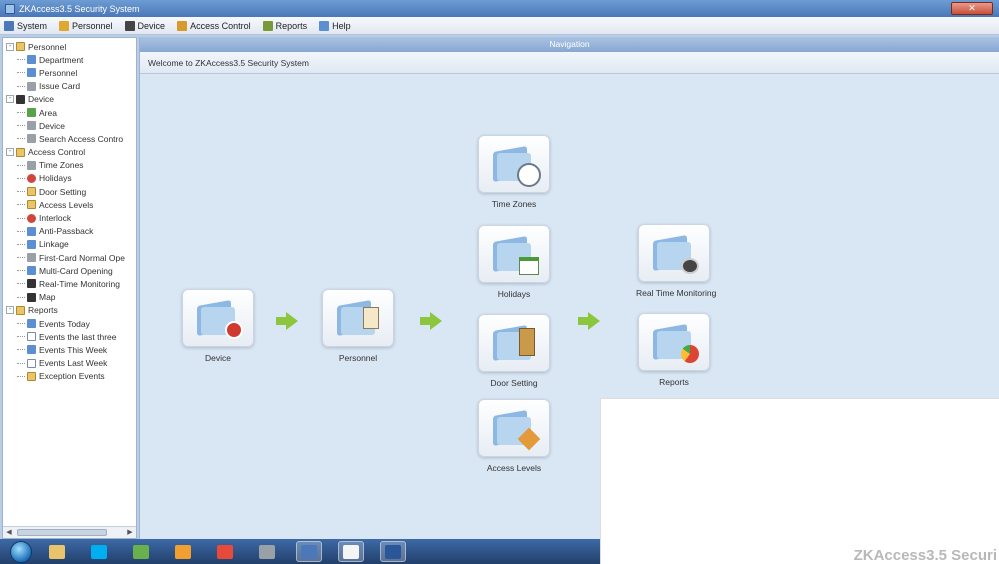 The height and width of the screenshot is (564, 999). Describe the element at coordinates (324, 25) in the screenshot. I see `menu-icon` at that location.